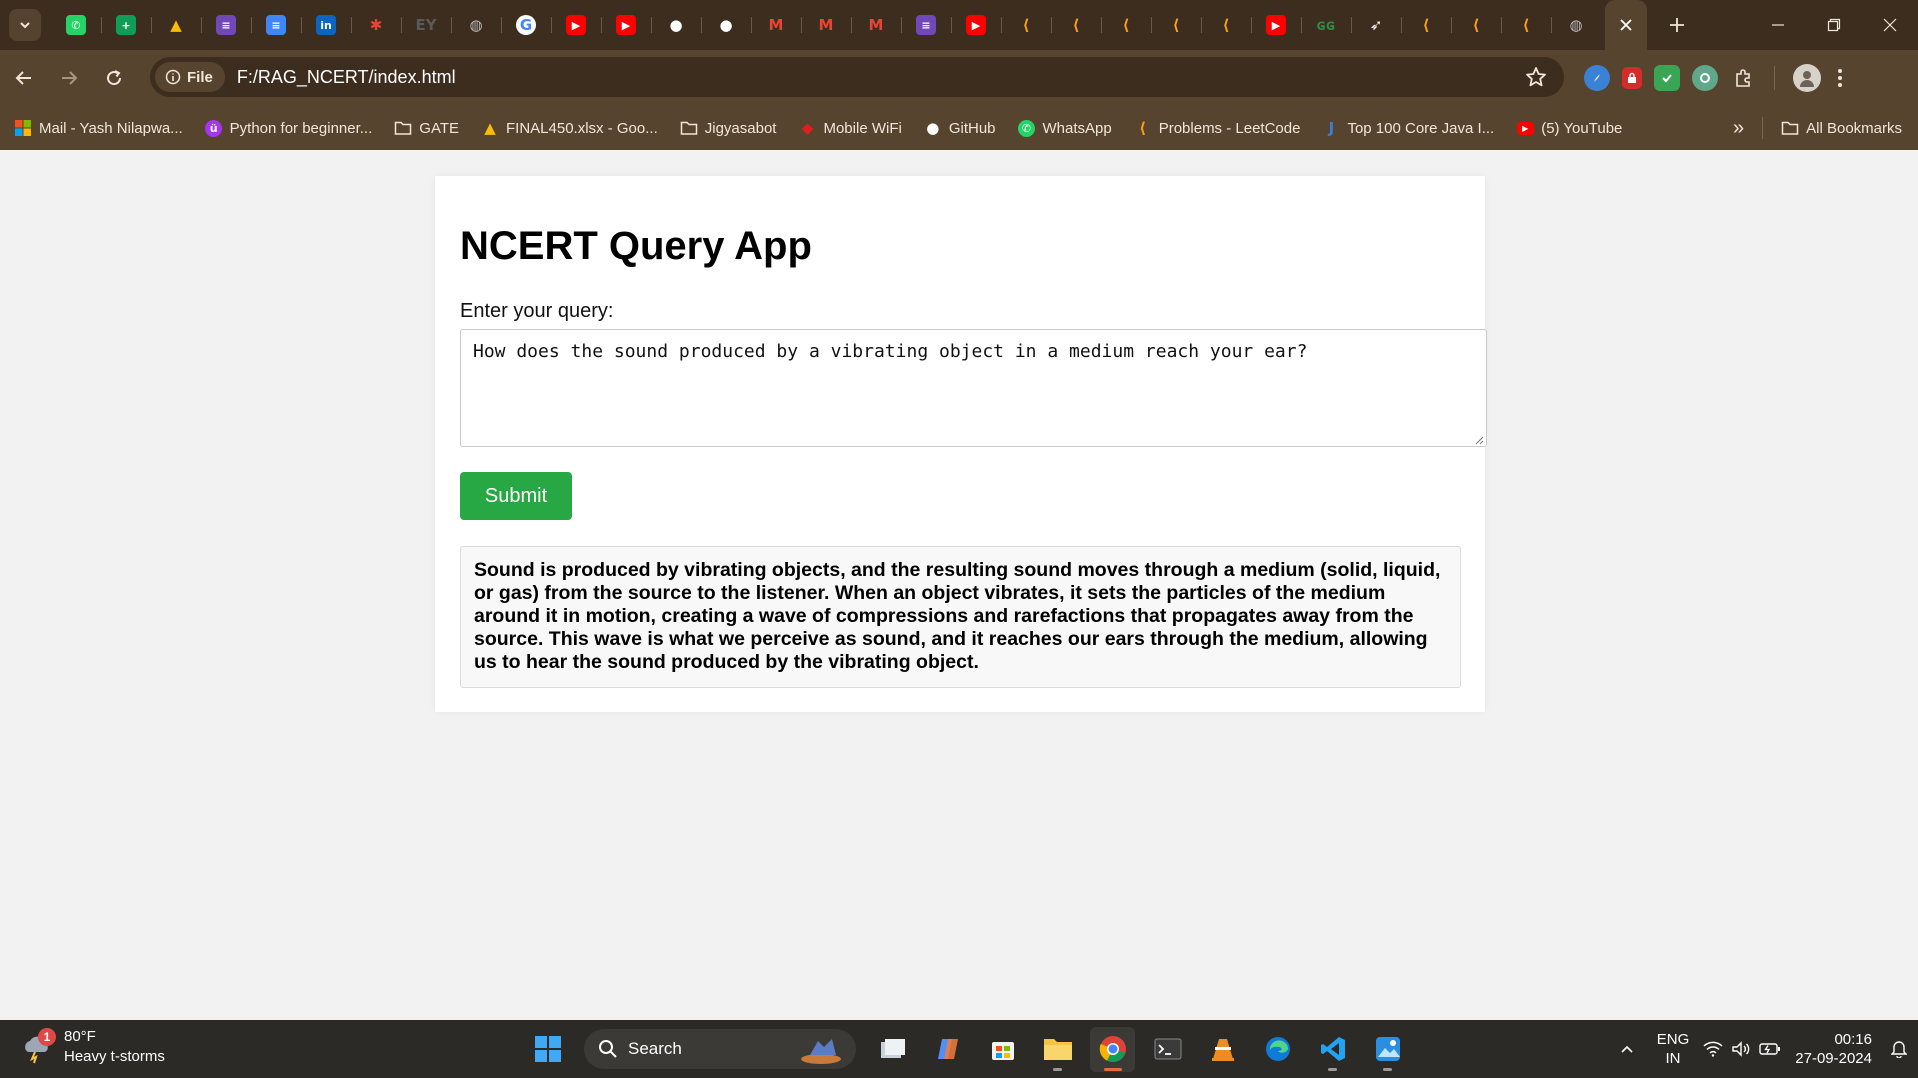 The height and width of the screenshot is (1078, 1918). What do you see at coordinates (1331, 128) in the screenshot?
I see `java-icon: J` at bounding box center [1331, 128].